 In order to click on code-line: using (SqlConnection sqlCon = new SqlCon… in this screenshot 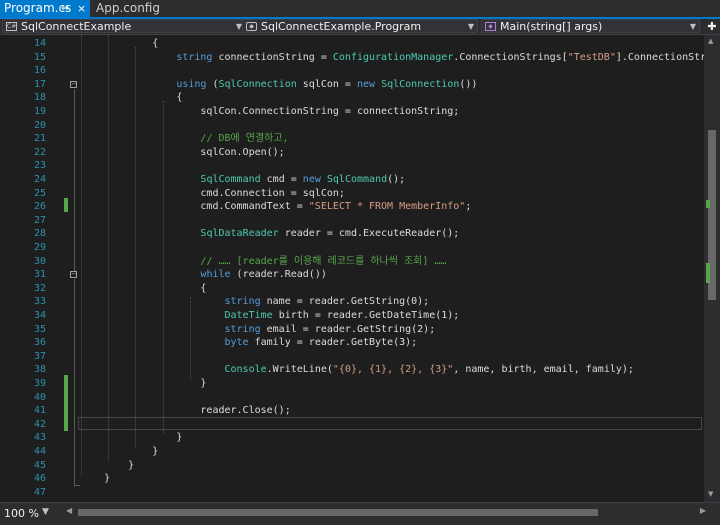, I will do `click(278, 85)`.